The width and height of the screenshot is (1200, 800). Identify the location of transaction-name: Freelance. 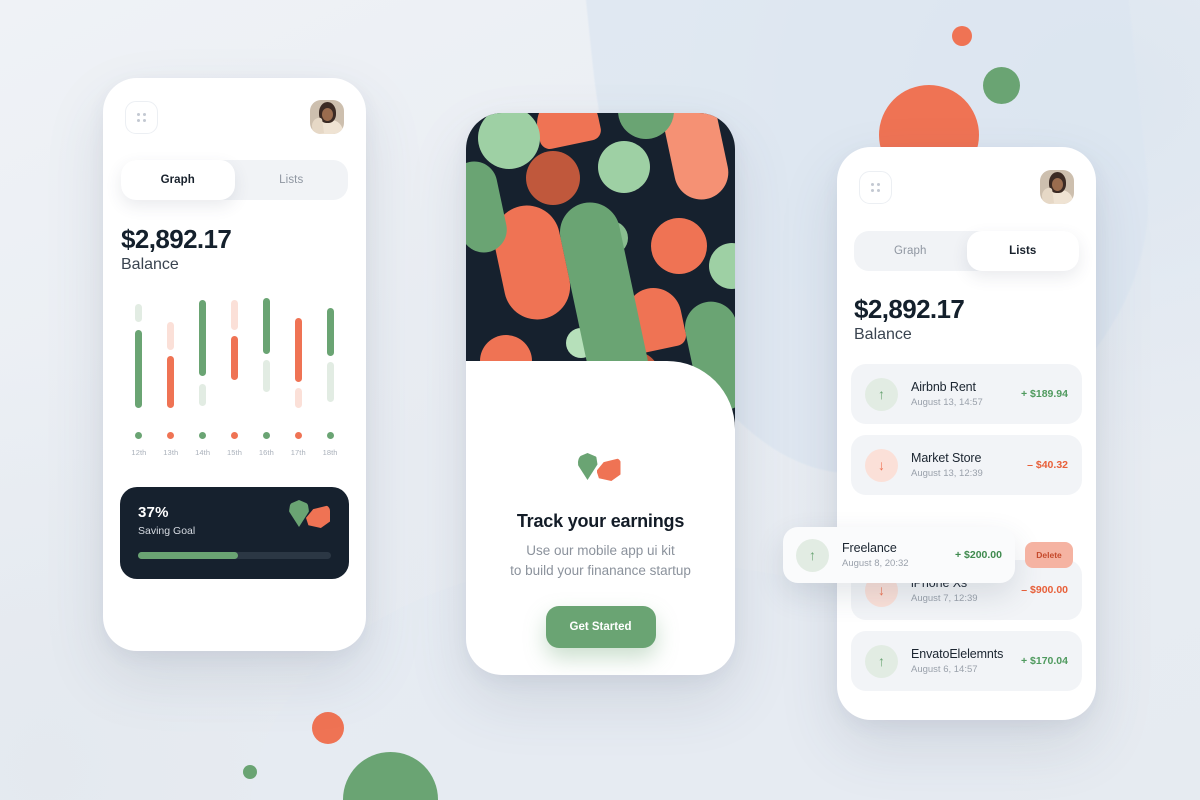
(869, 548).